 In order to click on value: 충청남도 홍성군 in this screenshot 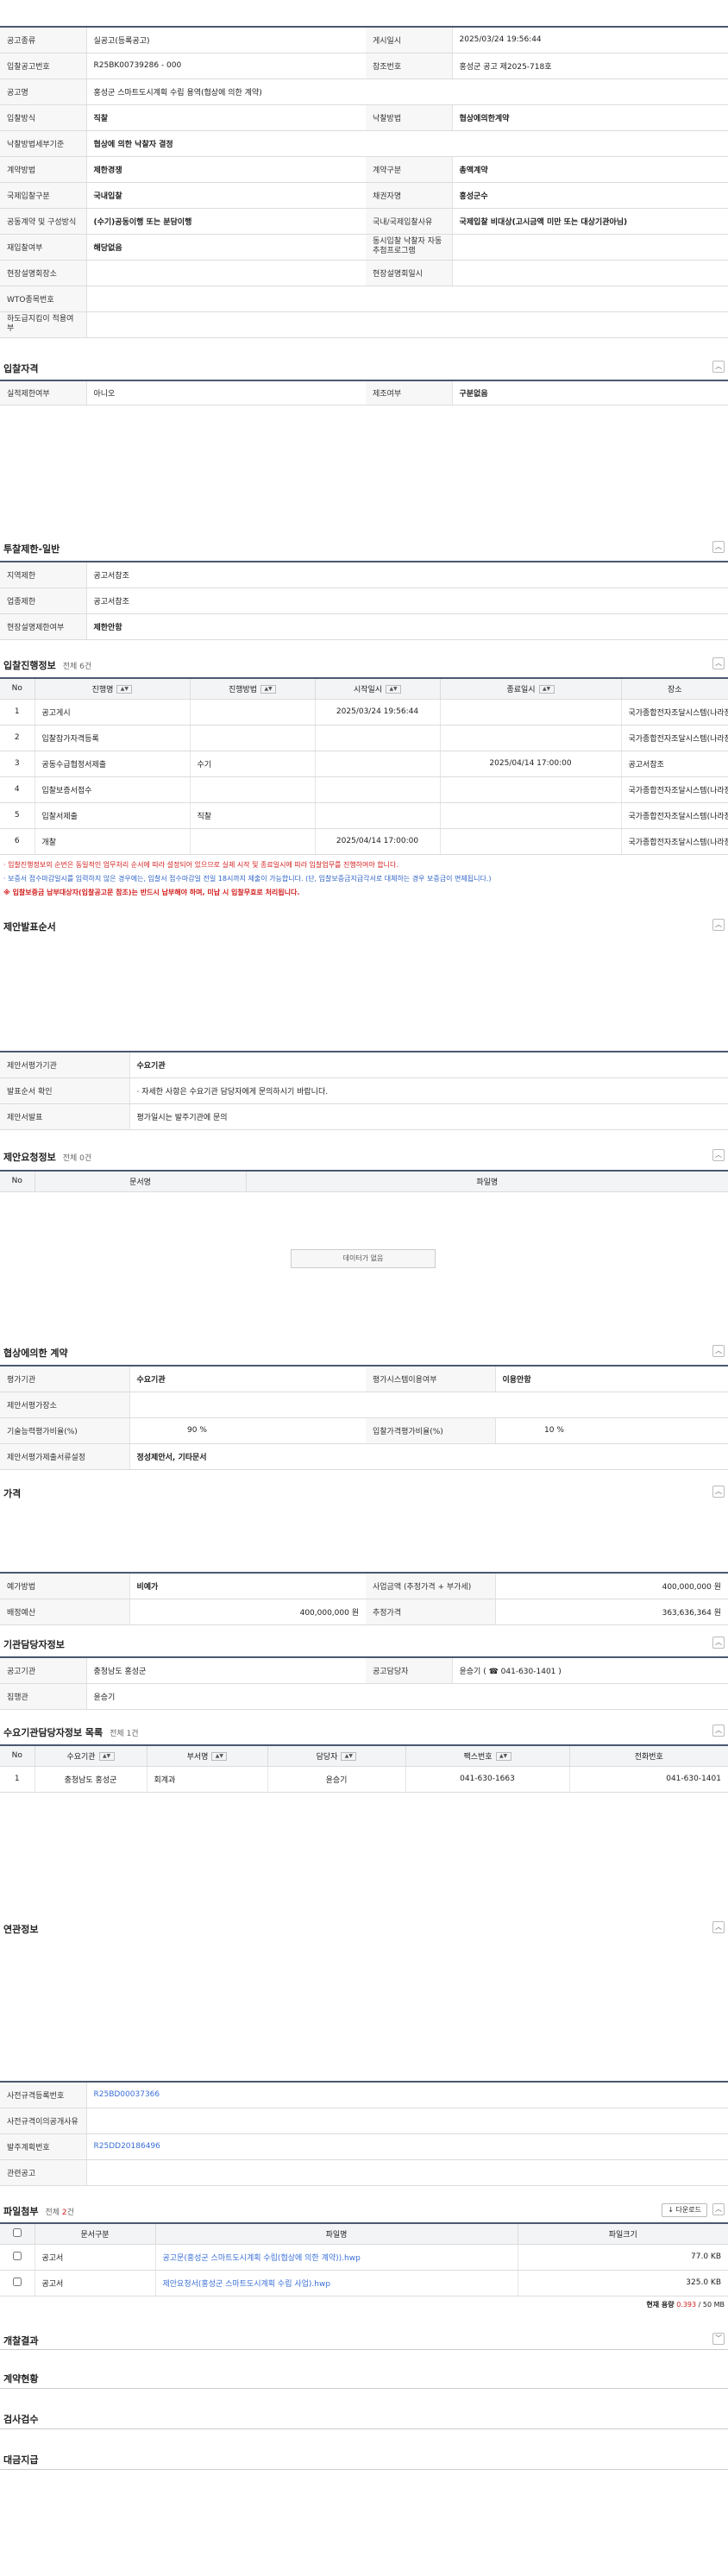, I will do `click(226, 1670)`.